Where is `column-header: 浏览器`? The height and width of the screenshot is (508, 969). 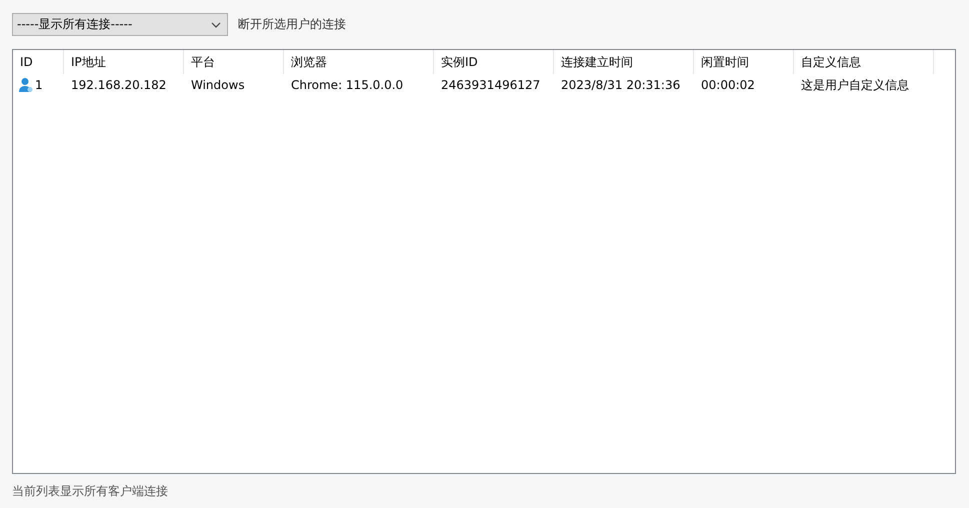 column-header: 浏览器 is located at coordinates (359, 62).